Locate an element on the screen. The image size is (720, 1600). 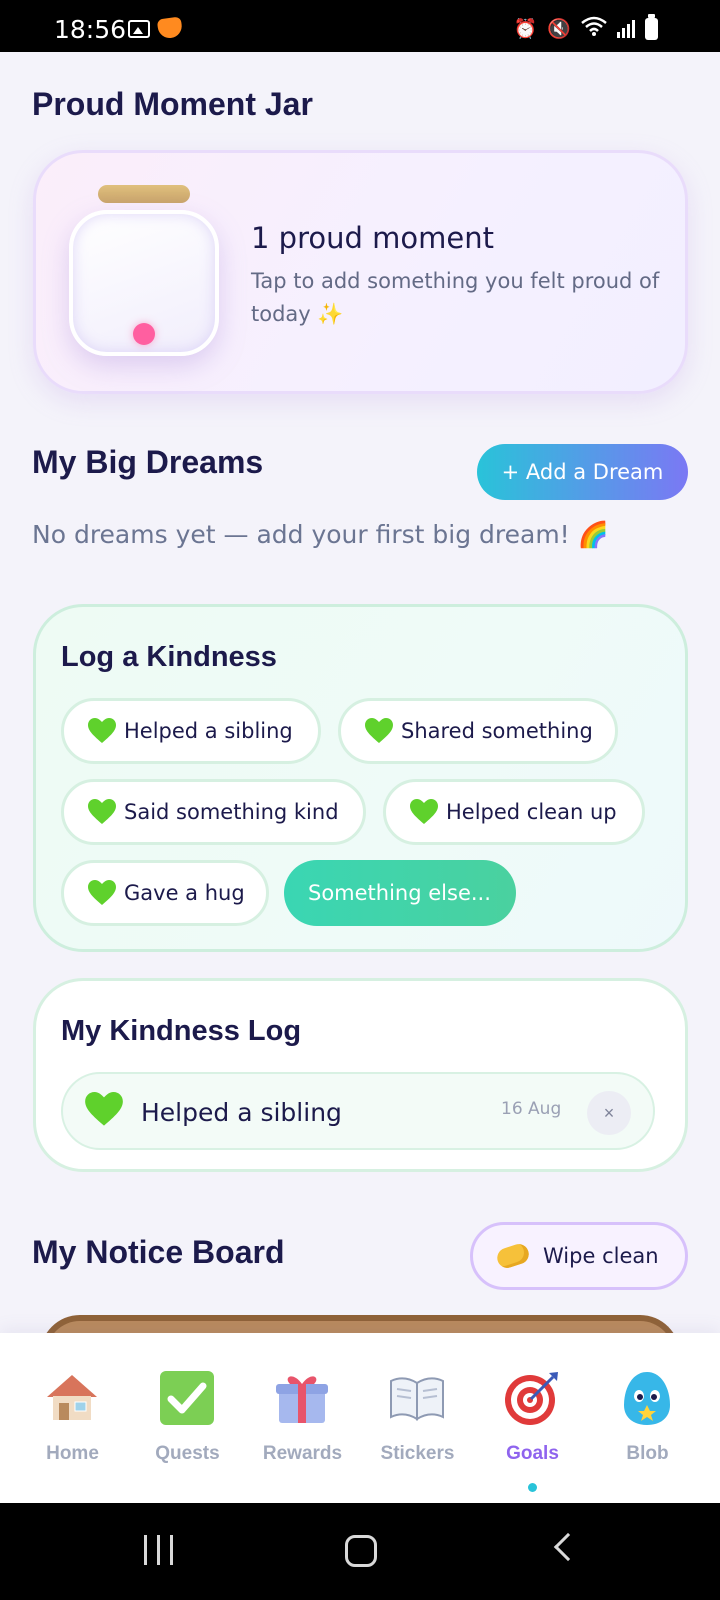
chip-label: Shared something is located at coordinates (497, 731).